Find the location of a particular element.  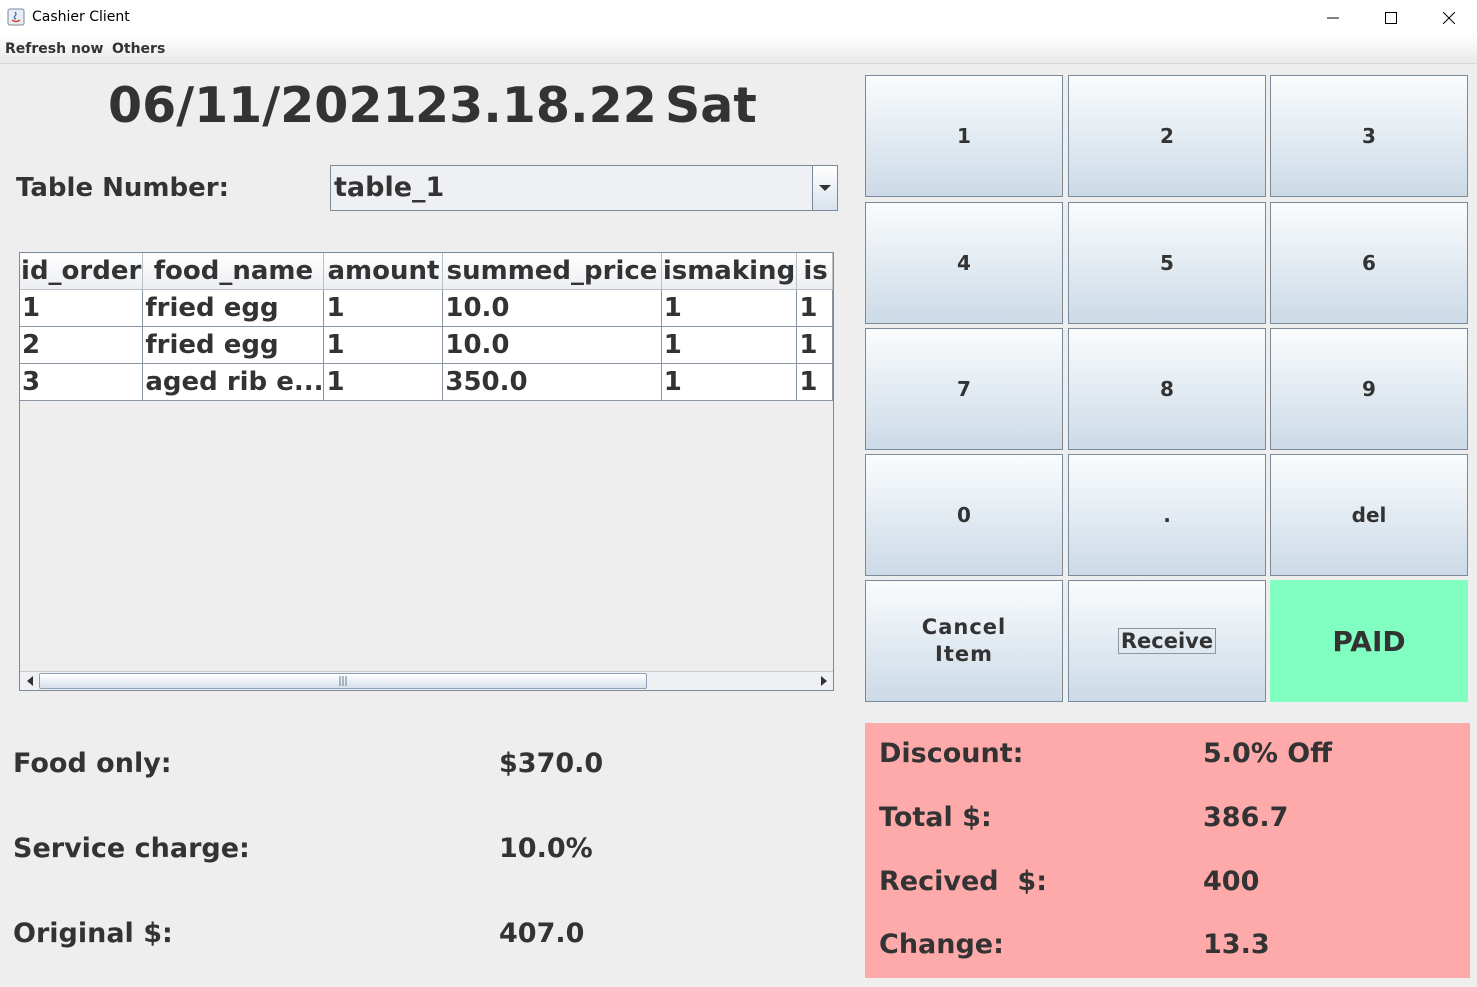

table-number-label: Table Number: is located at coordinates (122, 188).